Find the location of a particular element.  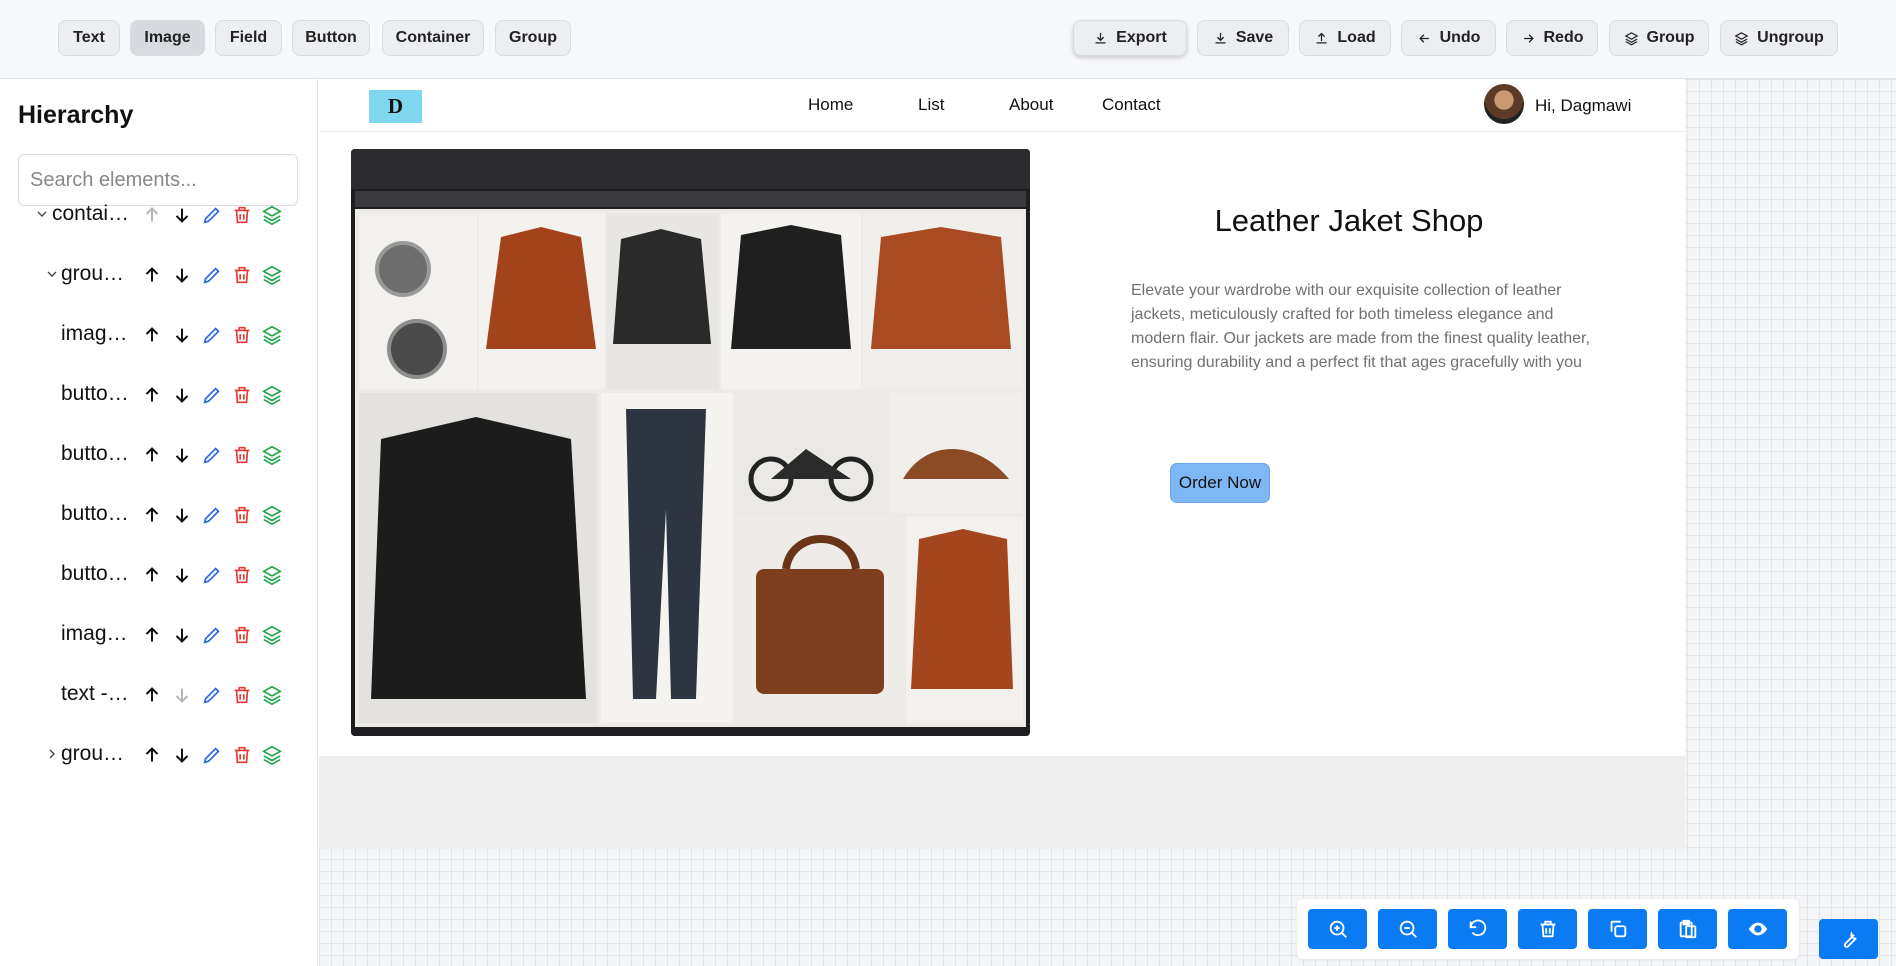

add-image-button: Image is located at coordinates (167, 38).